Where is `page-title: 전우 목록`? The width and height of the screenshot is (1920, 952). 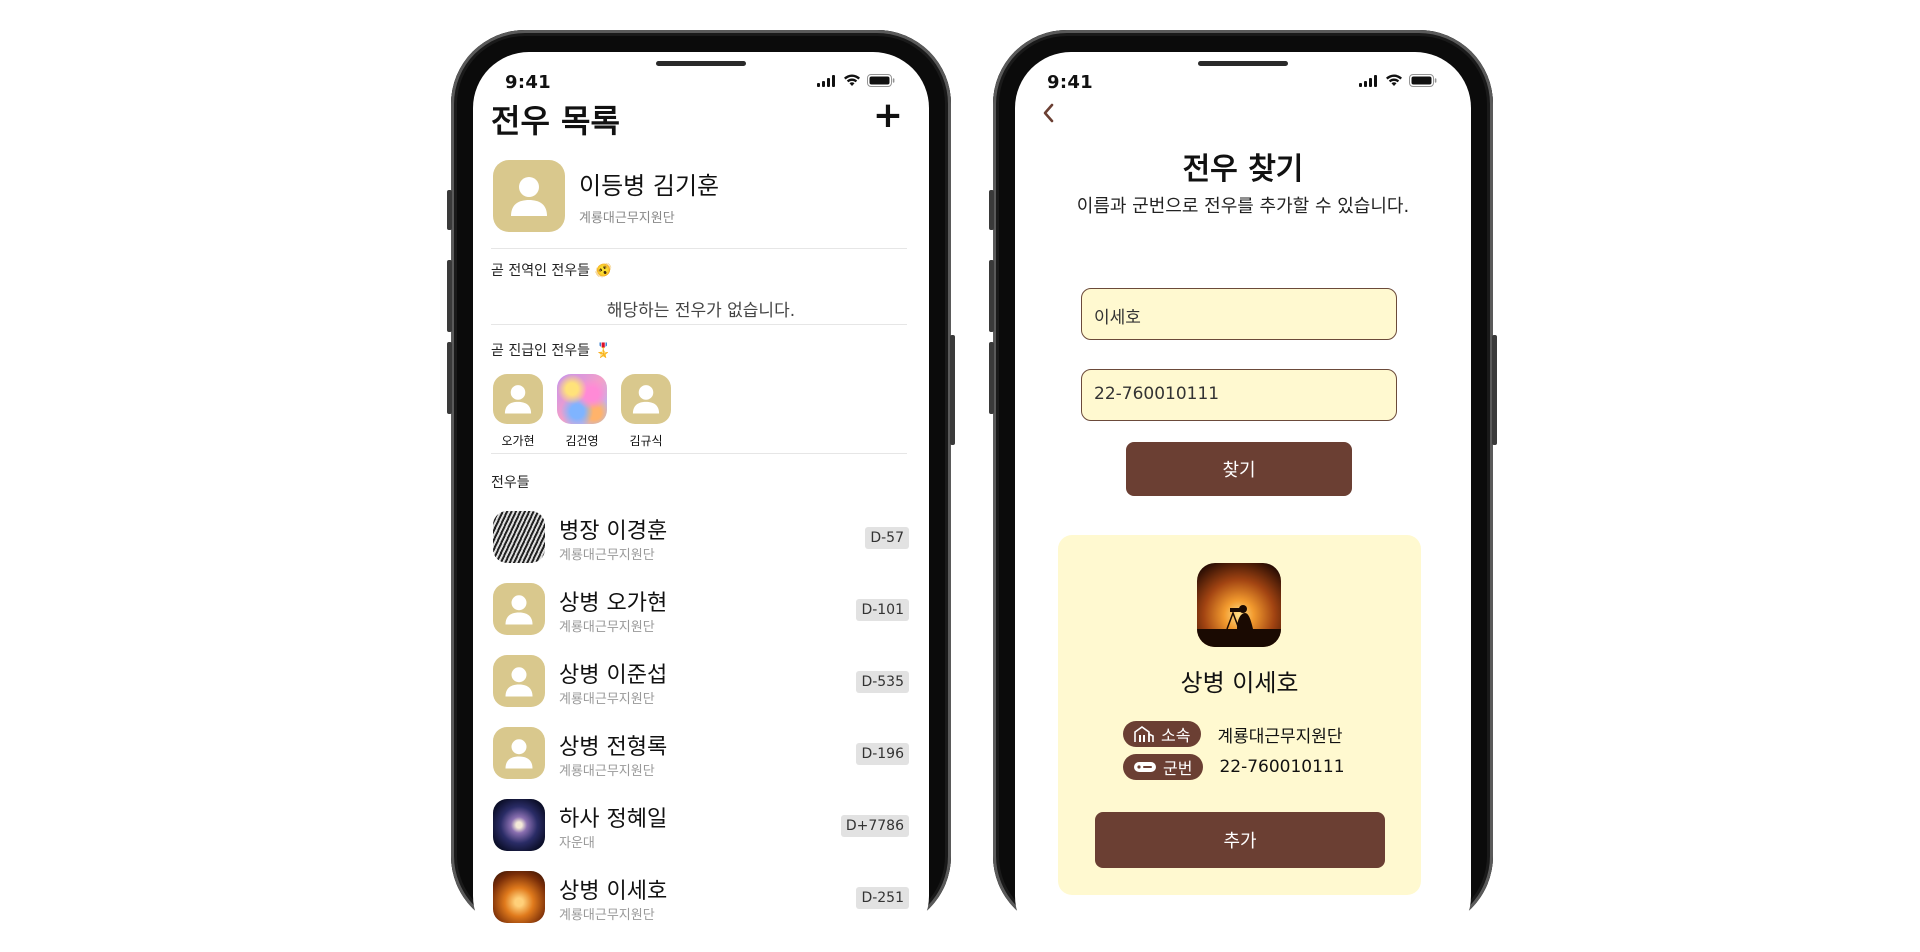
page-title: 전우 목록 is located at coordinates (555, 121).